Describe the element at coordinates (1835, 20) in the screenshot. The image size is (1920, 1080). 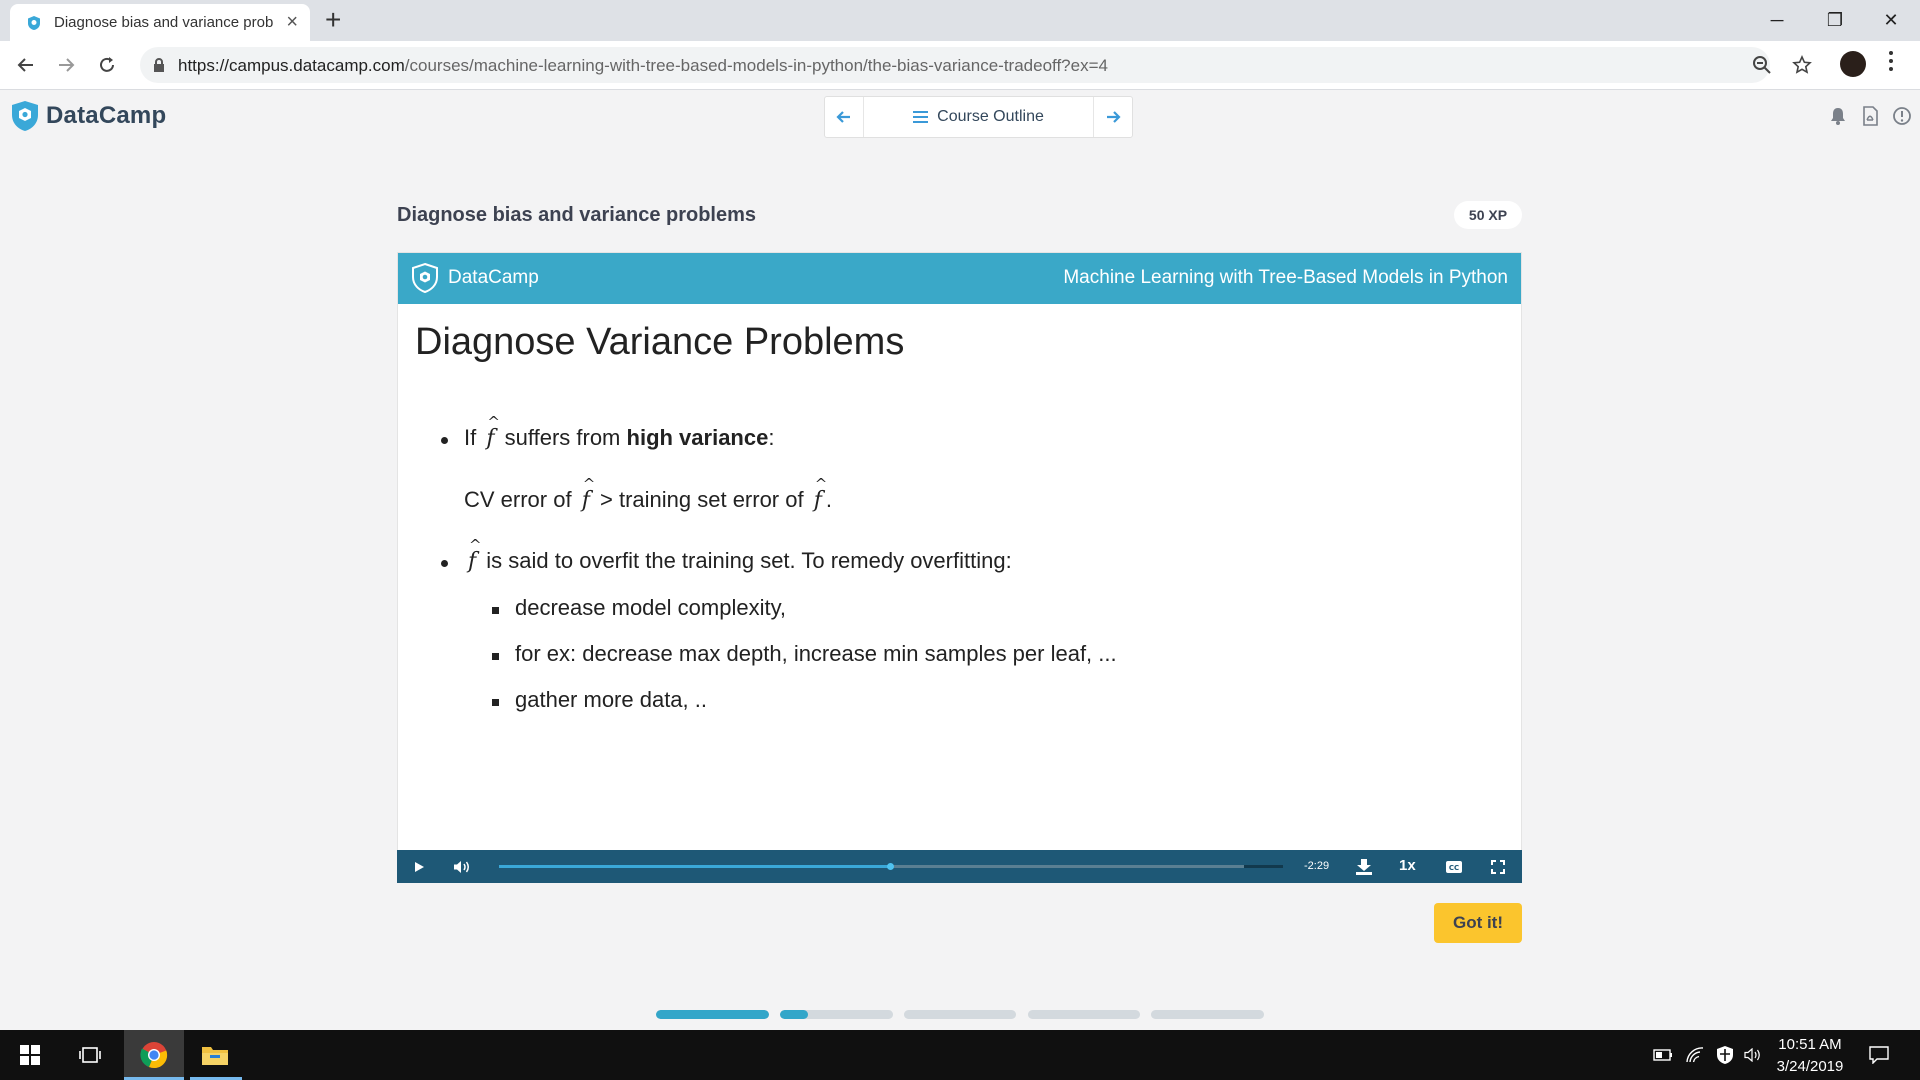
I see `restore-button: ❐` at that location.